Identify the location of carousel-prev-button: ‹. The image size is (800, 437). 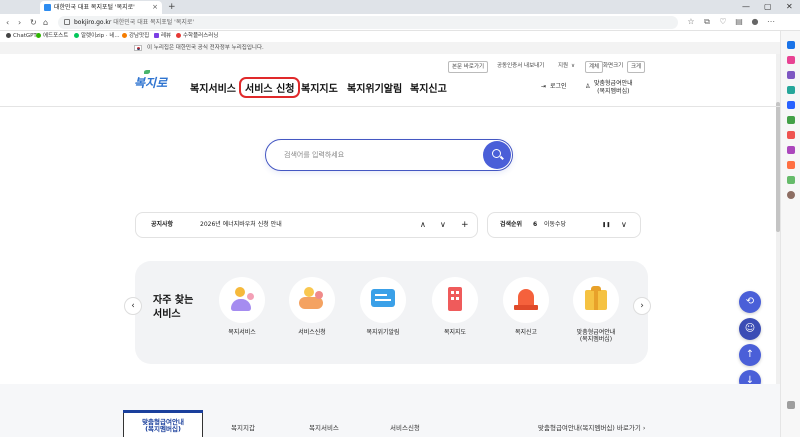
(133, 306).